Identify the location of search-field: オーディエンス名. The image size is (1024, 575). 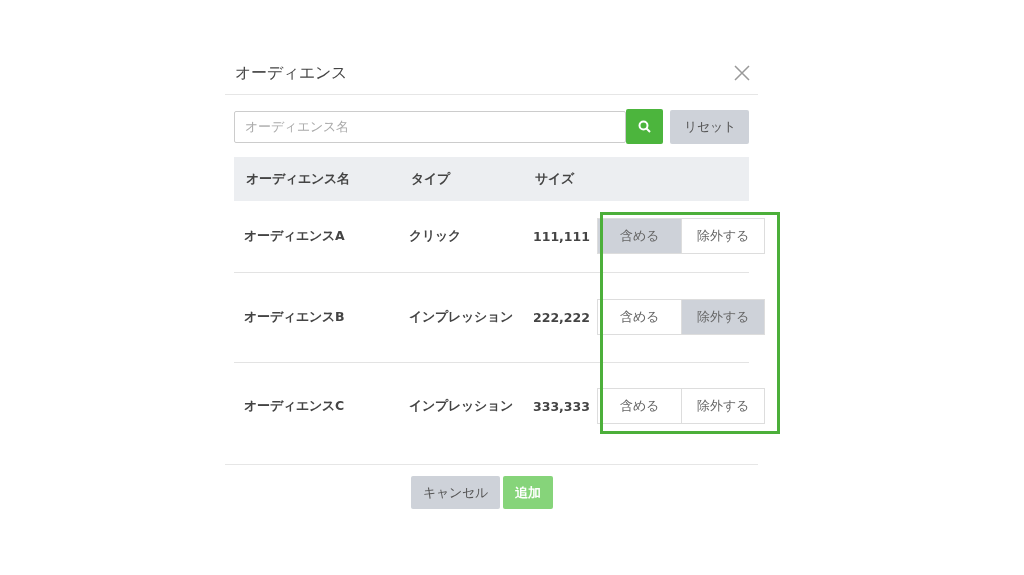
(430, 126).